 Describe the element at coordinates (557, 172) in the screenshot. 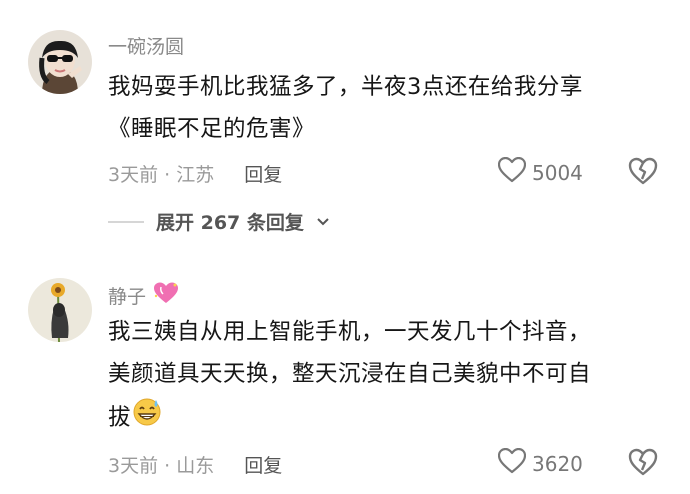

I see `like-count: 5004` at that location.